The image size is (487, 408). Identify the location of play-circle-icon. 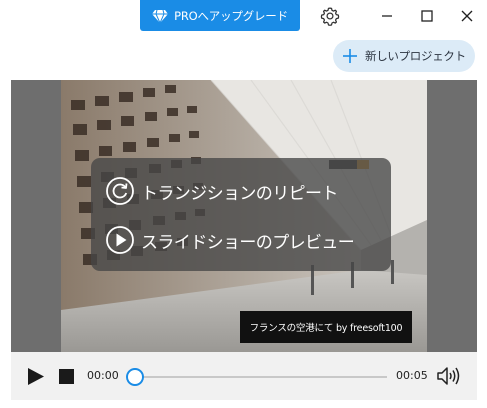
(120, 240).